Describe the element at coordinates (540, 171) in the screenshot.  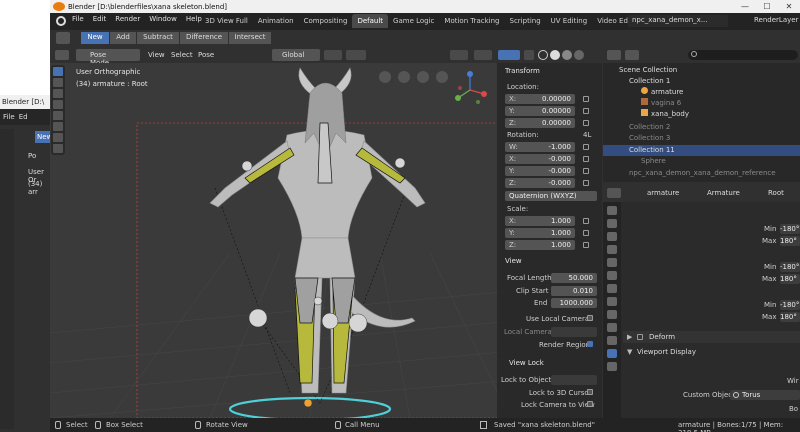
I see `rotation-y-field: Y: -0.000` at that location.